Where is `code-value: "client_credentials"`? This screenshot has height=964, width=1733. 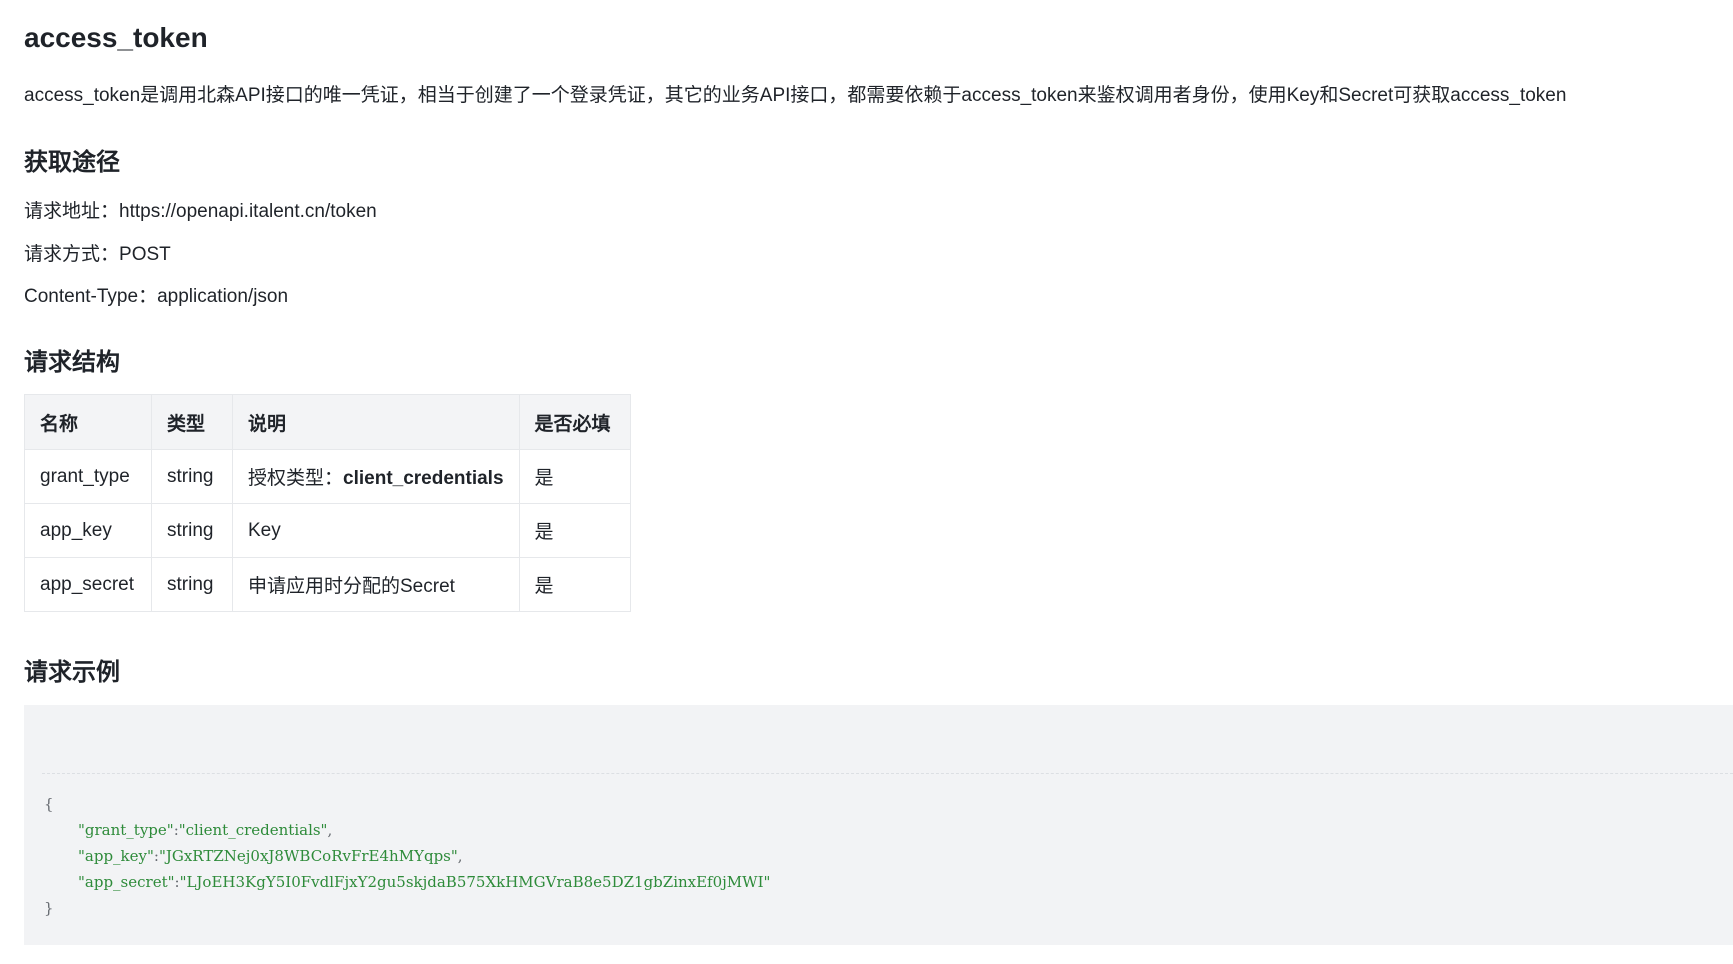
code-value: "client_credentials" is located at coordinates (253, 830).